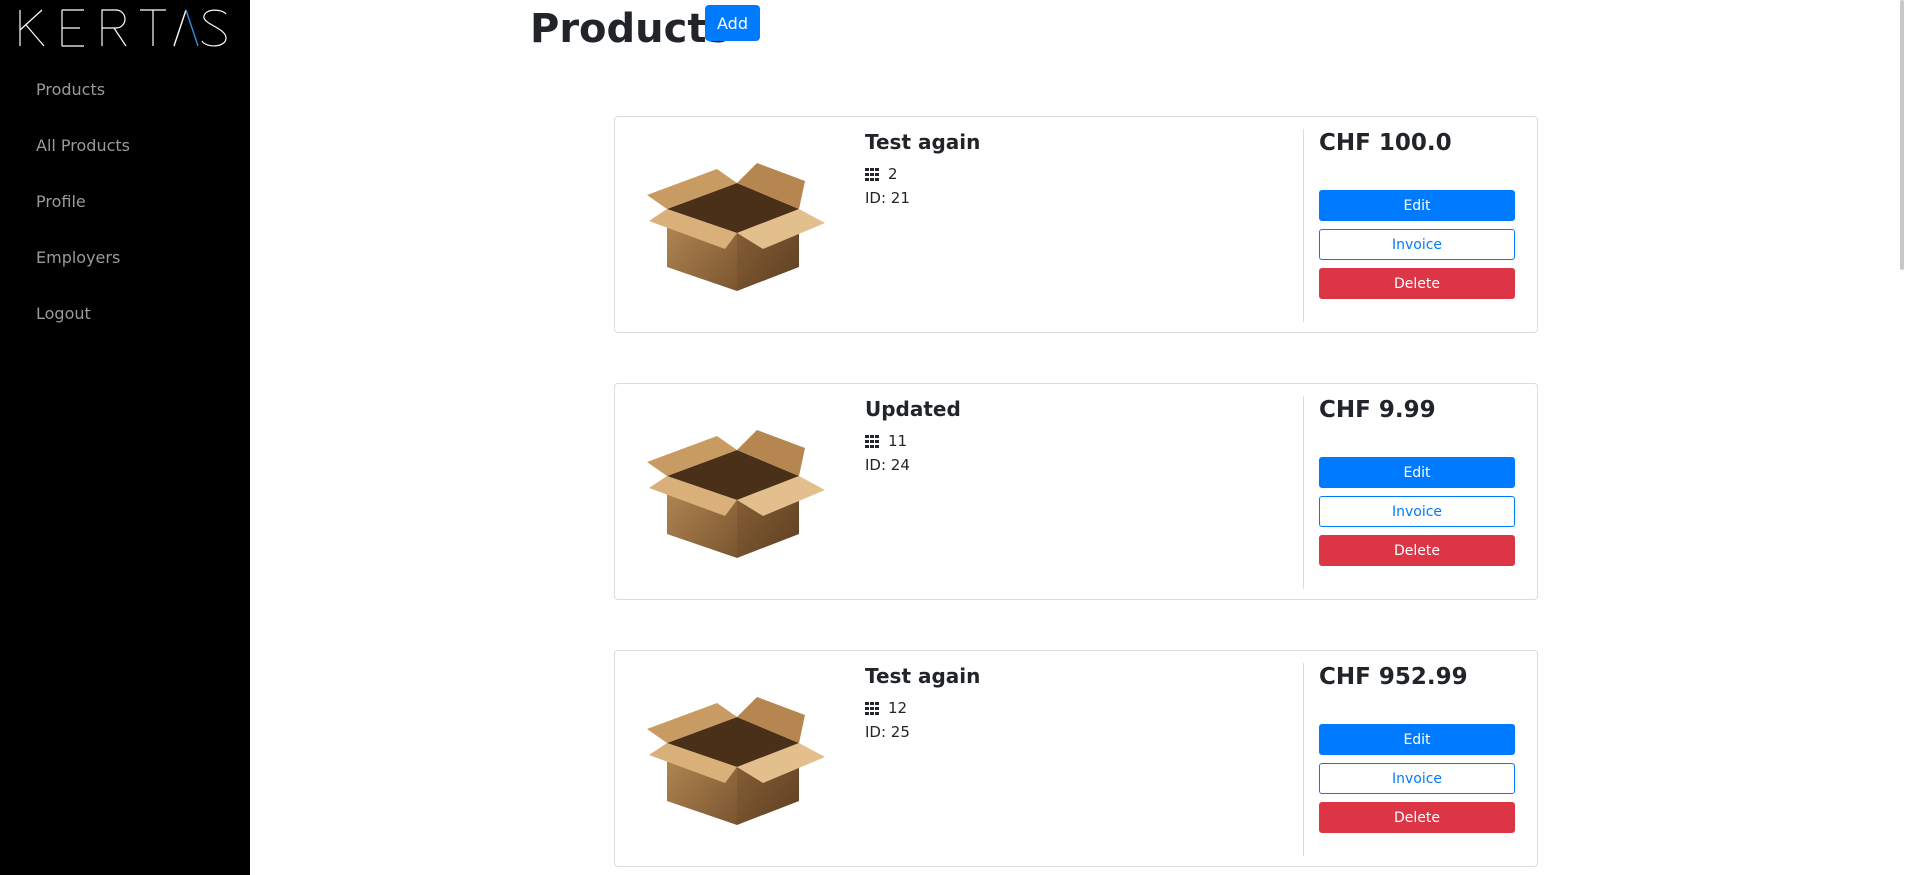  I want to click on sidebar-item-products: Products, so click(70, 89).